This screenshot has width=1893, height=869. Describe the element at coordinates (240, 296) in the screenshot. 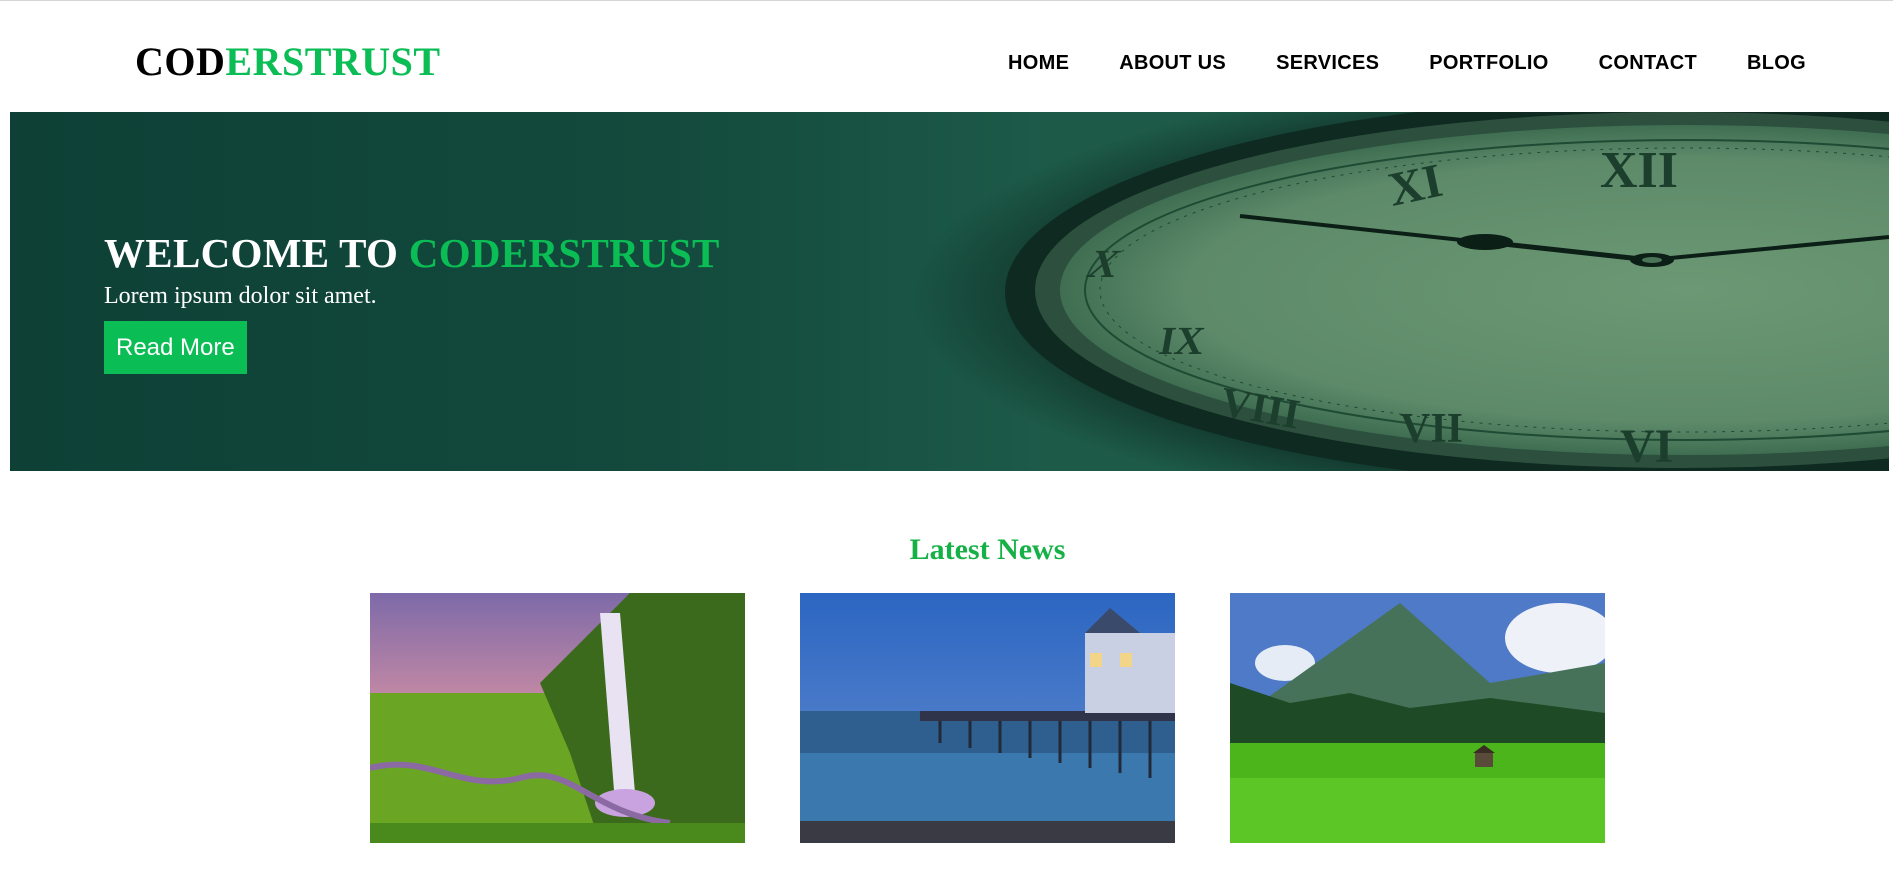

I see `hero-subtitle: Lorem ipsum dolor sit amet.` at that location.